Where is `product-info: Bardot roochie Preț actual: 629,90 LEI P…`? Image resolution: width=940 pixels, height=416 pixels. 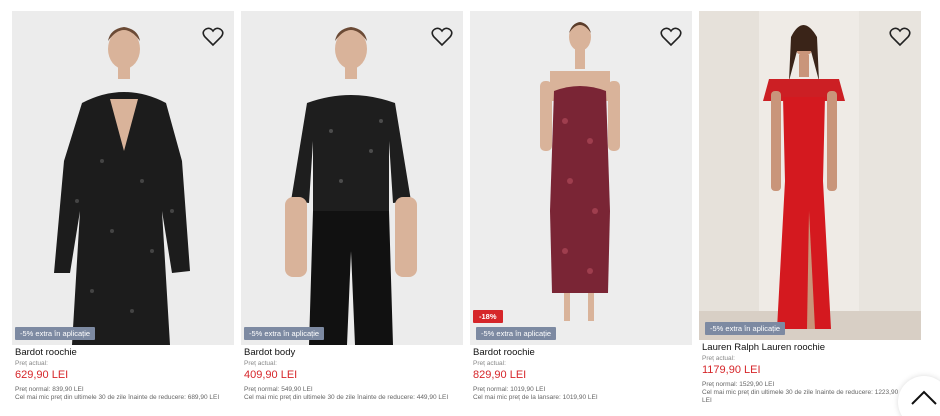 product-info: Bardot roochie Preț actual: 629,90 LEI P… is located at coordinates (123, 374).